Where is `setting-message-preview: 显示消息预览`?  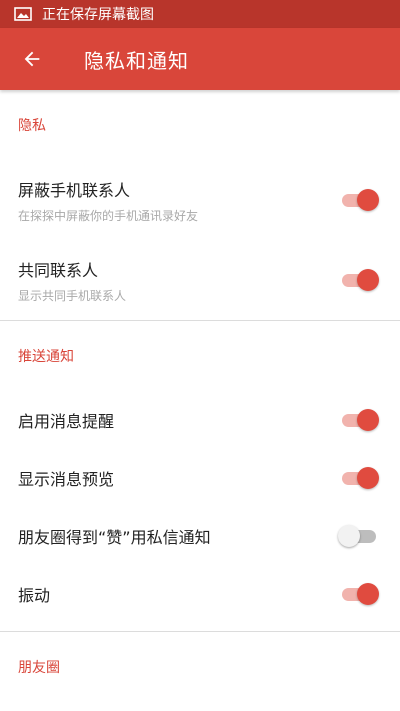
setting-message-preview: 显示消息预览 is located at coordinates (200, 478).